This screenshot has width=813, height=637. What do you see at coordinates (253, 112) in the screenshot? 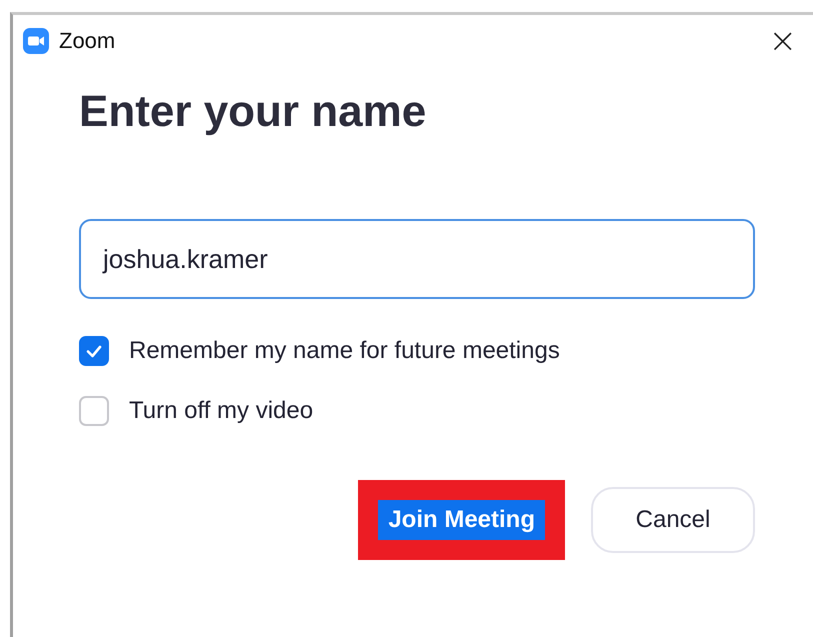
I see `dialog-heading: Enter your name` at bounding box center [253, 112].